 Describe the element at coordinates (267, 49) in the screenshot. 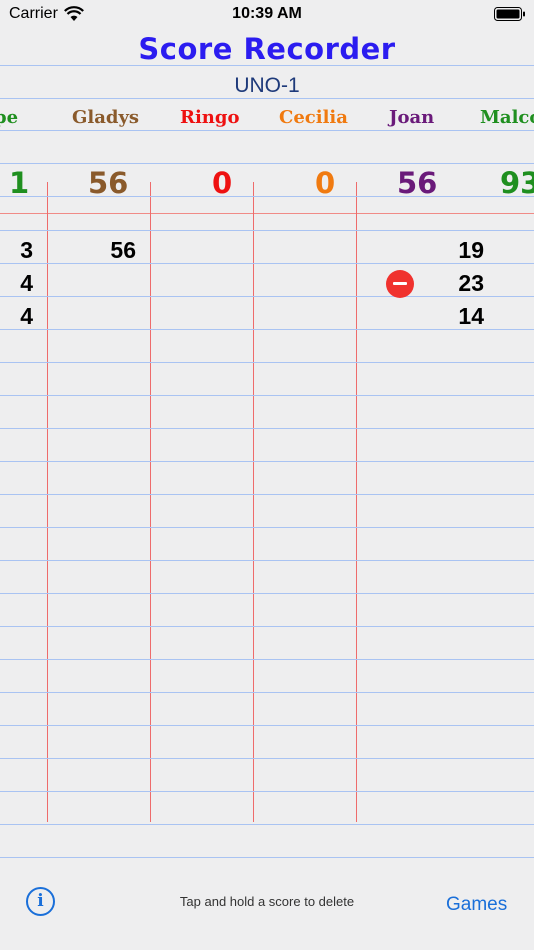

I see `app-title: Score Recorder` at that location.